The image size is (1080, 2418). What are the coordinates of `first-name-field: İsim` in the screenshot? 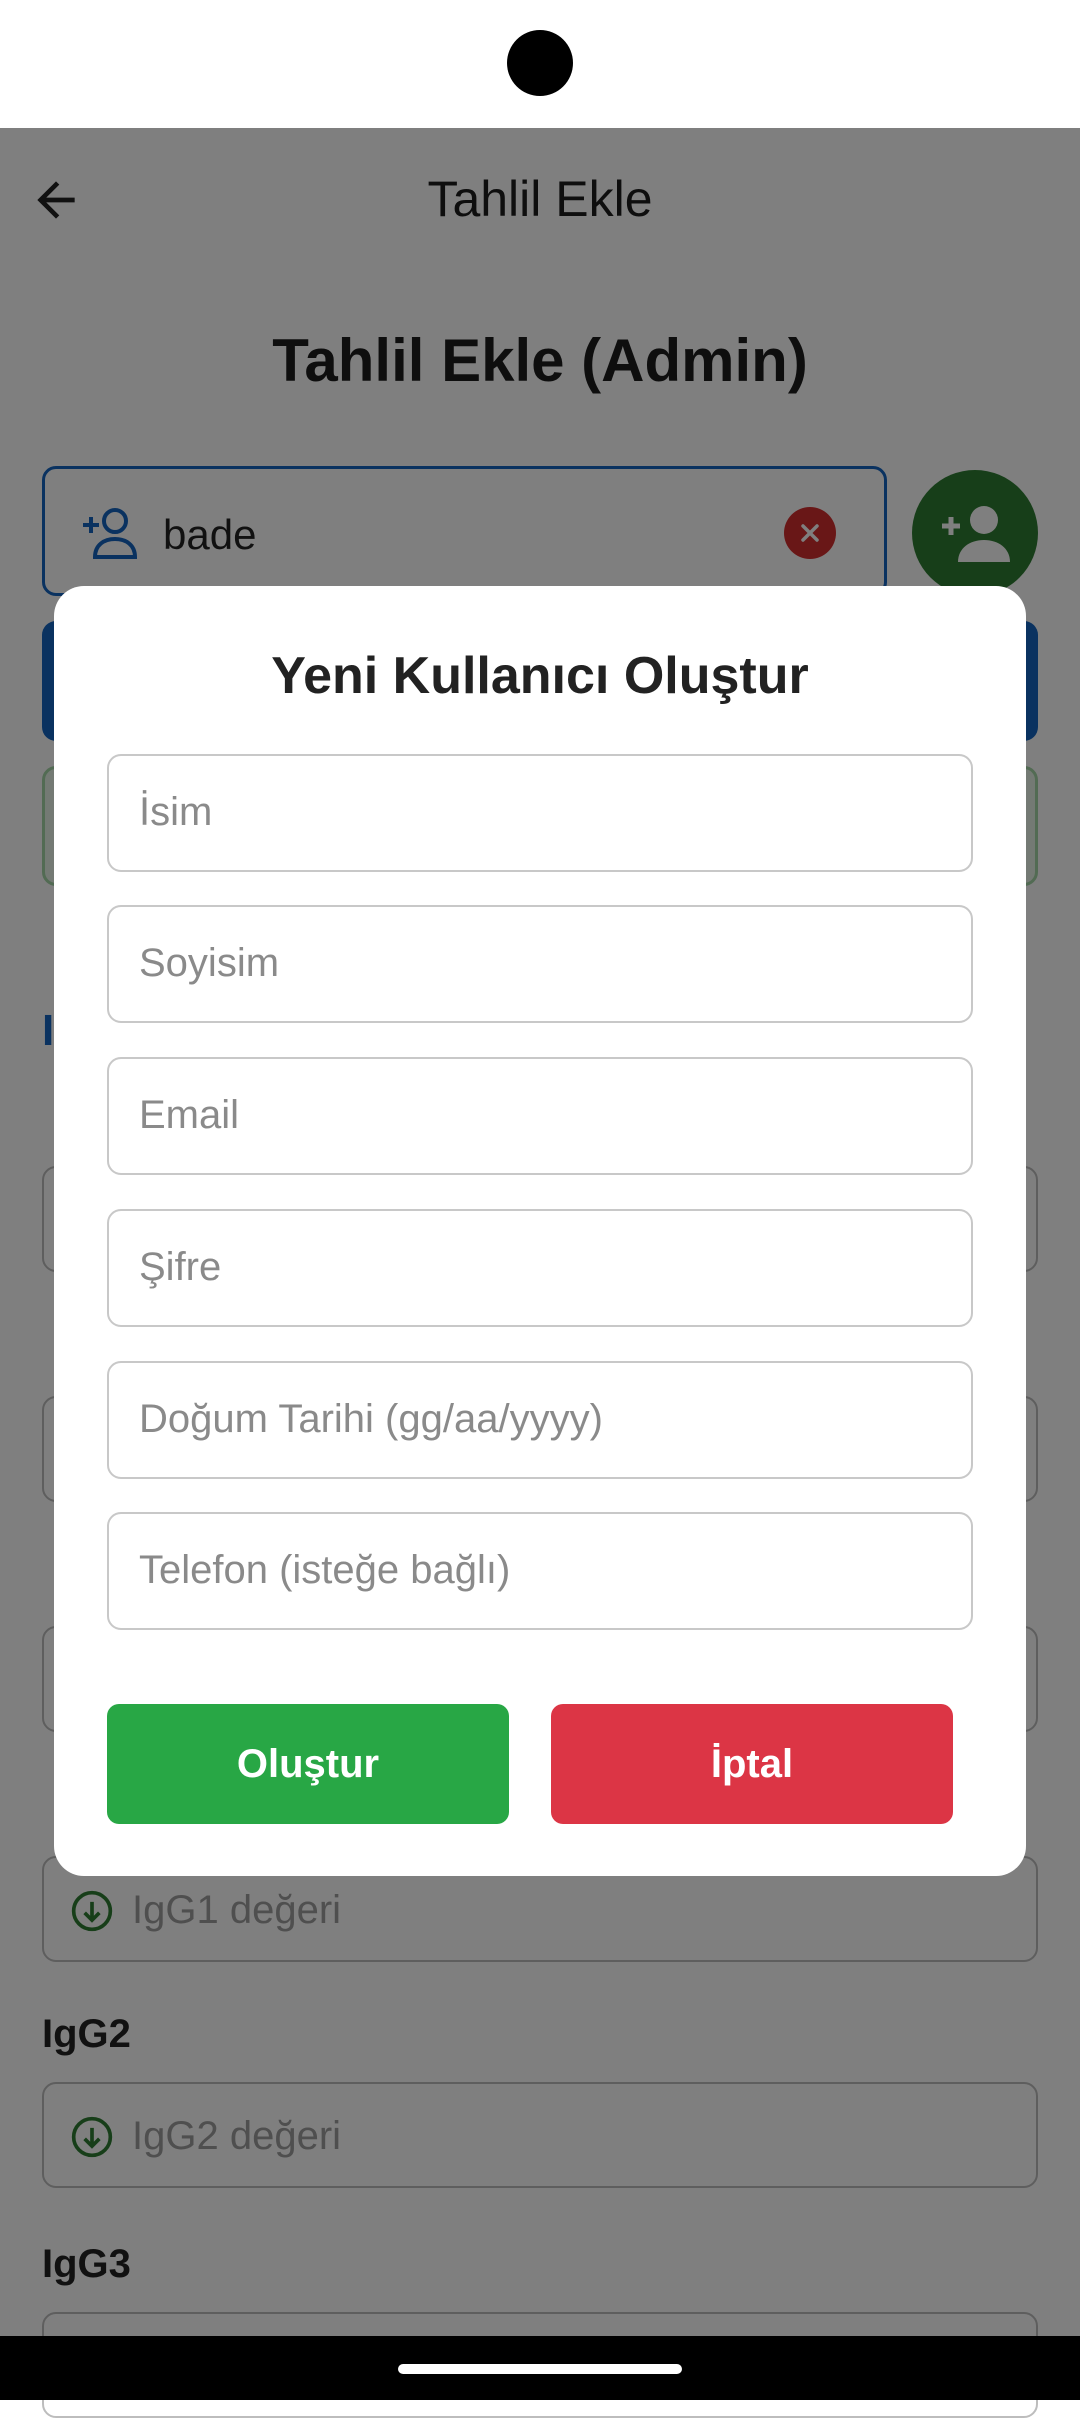 It's located at (540, 813).